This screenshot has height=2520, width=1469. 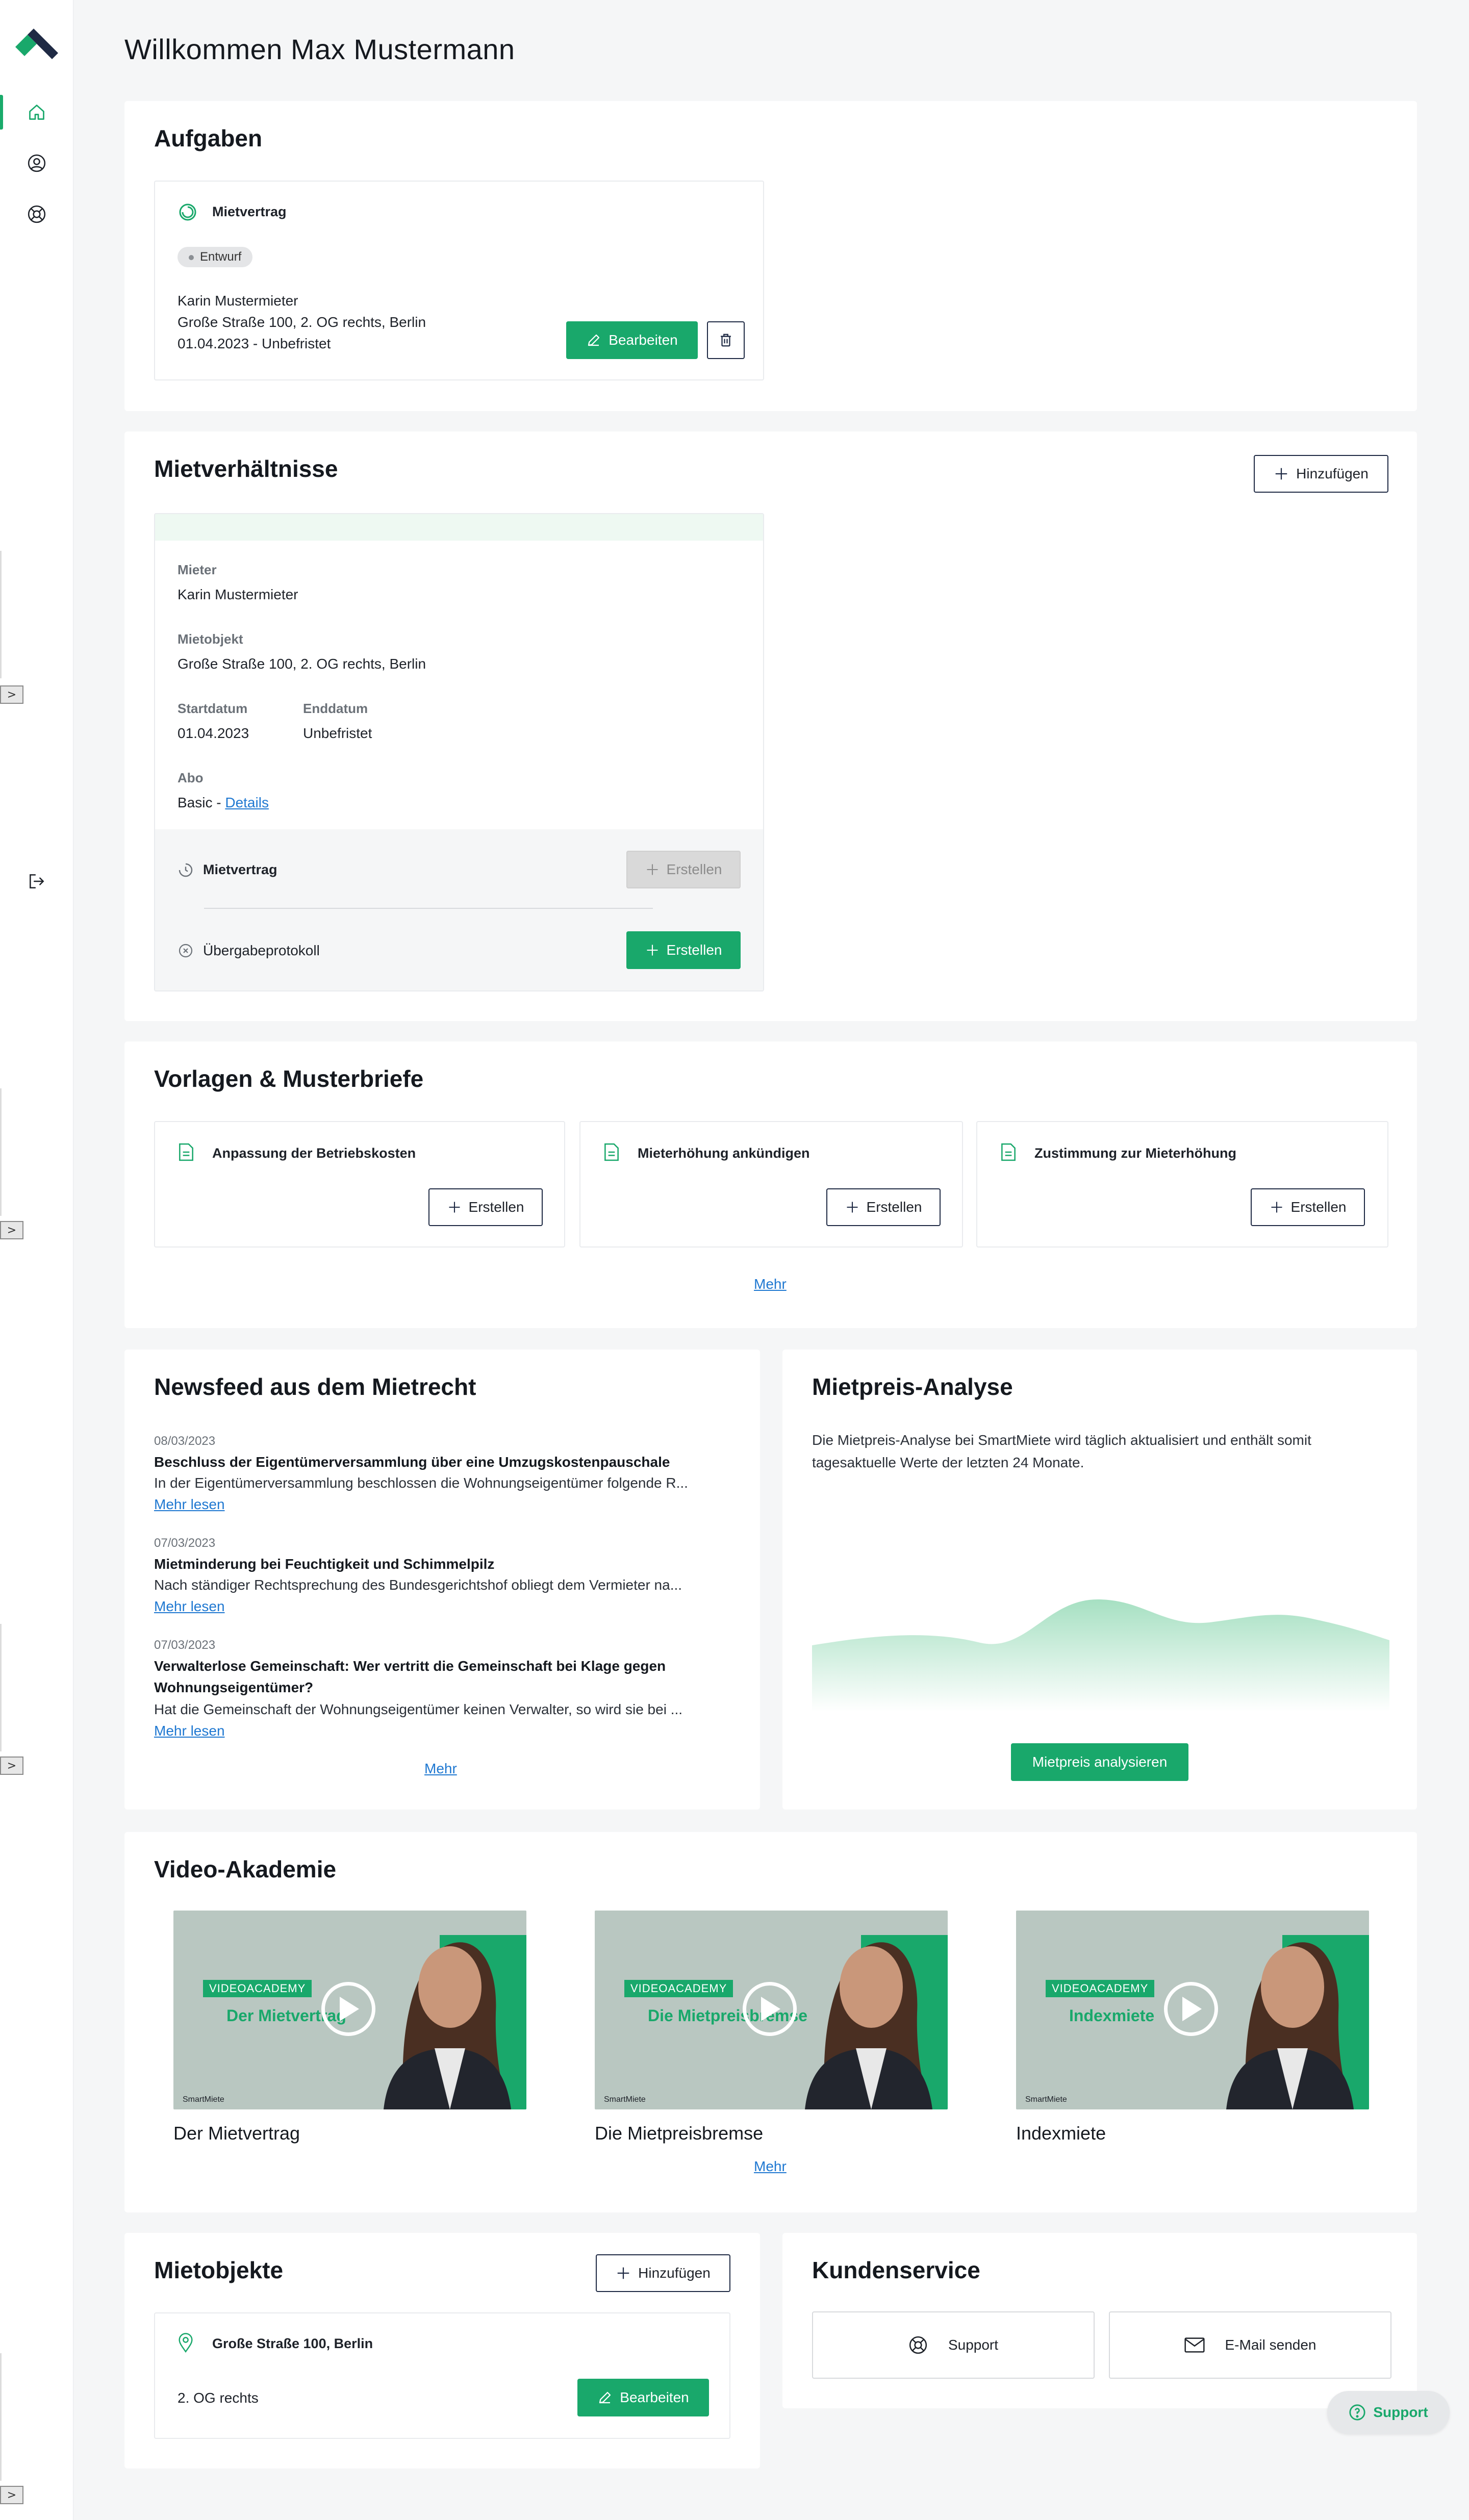 What do you see at coordinates (694, 950) in the screenshot?
I see `create-uebergabeprotokoll-label: Erstellen` at bounding box center [694, 950].